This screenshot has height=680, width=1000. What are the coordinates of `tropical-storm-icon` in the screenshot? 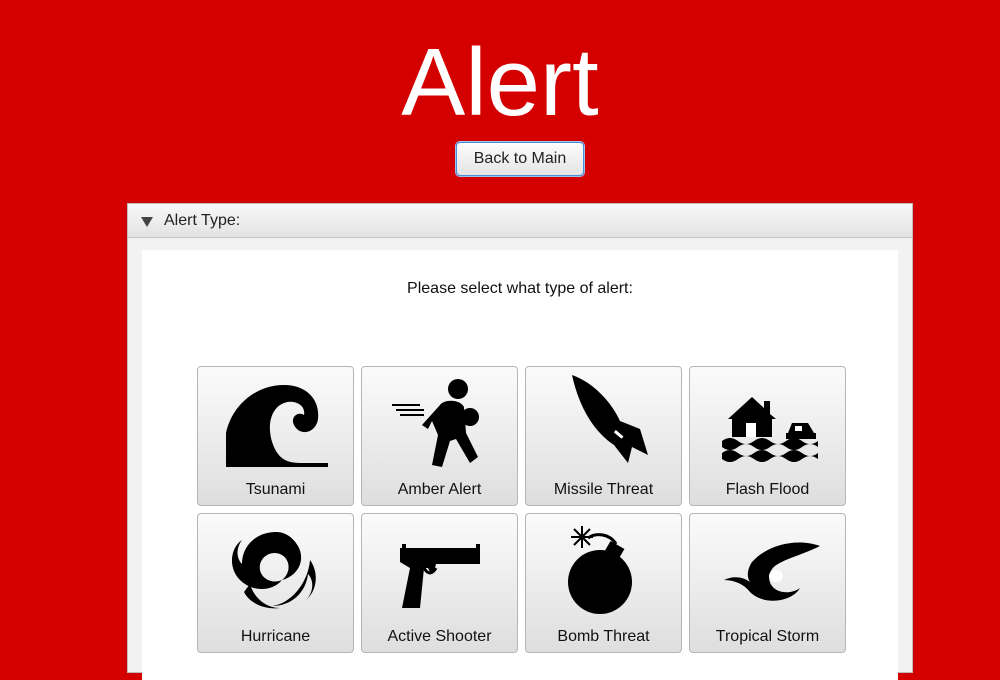 It's located at (768, 570).